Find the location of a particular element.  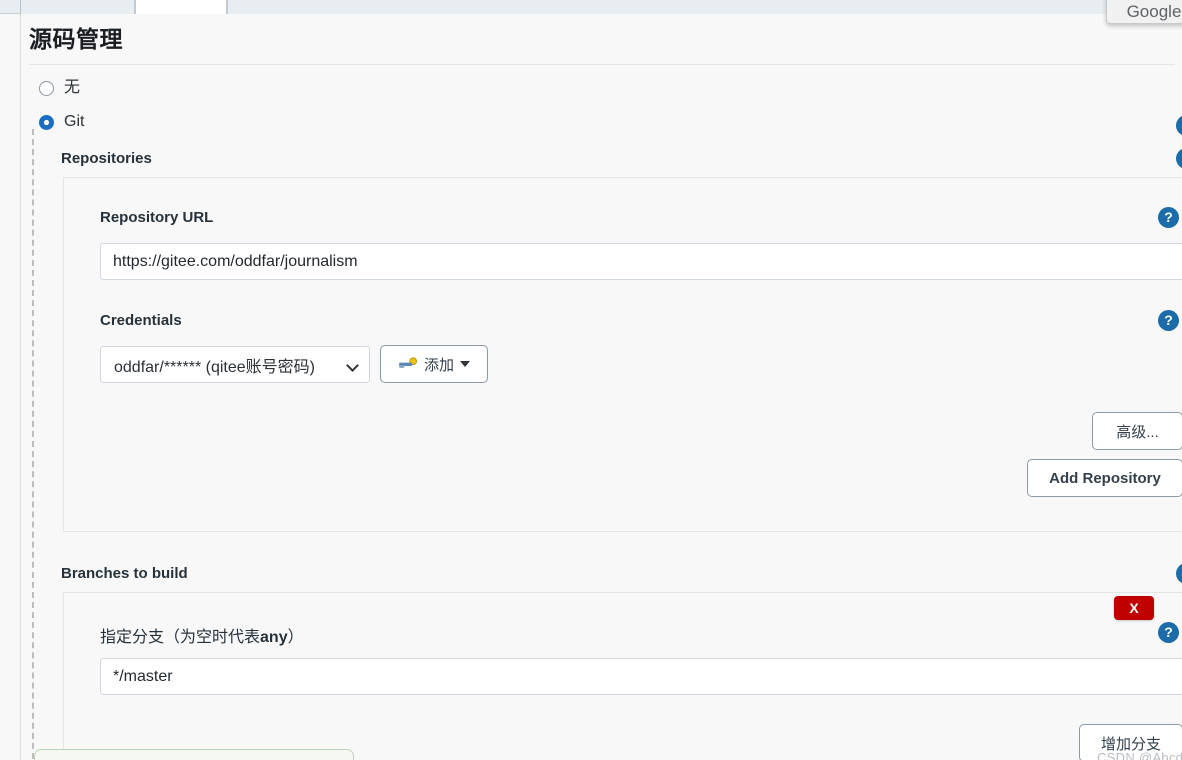

chevron-down-icon is located at coordinates (353, 364).